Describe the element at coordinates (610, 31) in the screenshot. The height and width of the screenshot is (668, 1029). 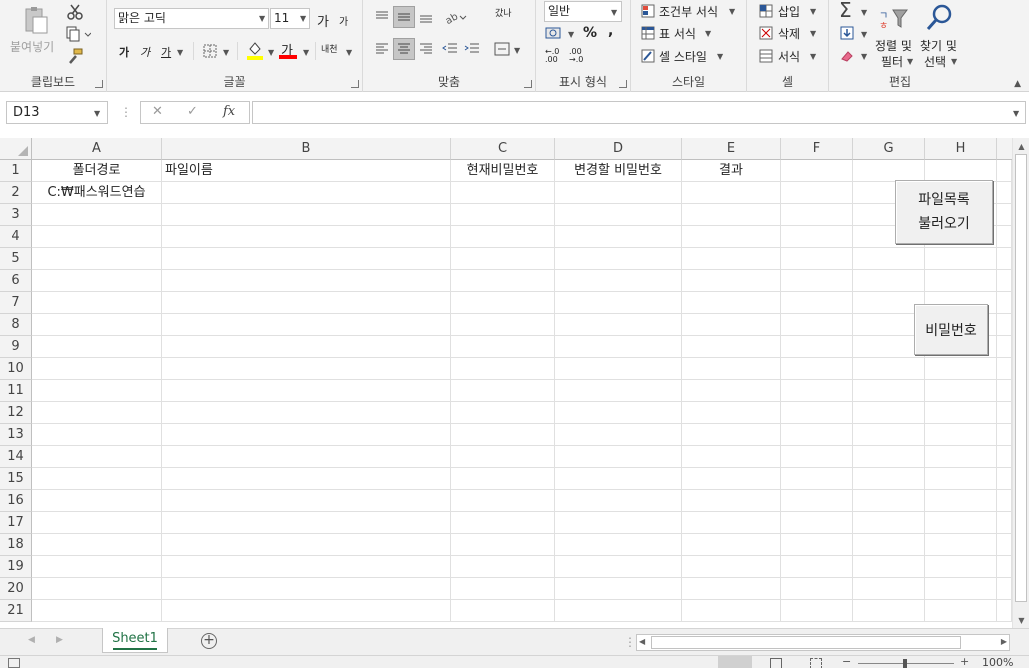
I see `comma-button: ,` at that location.